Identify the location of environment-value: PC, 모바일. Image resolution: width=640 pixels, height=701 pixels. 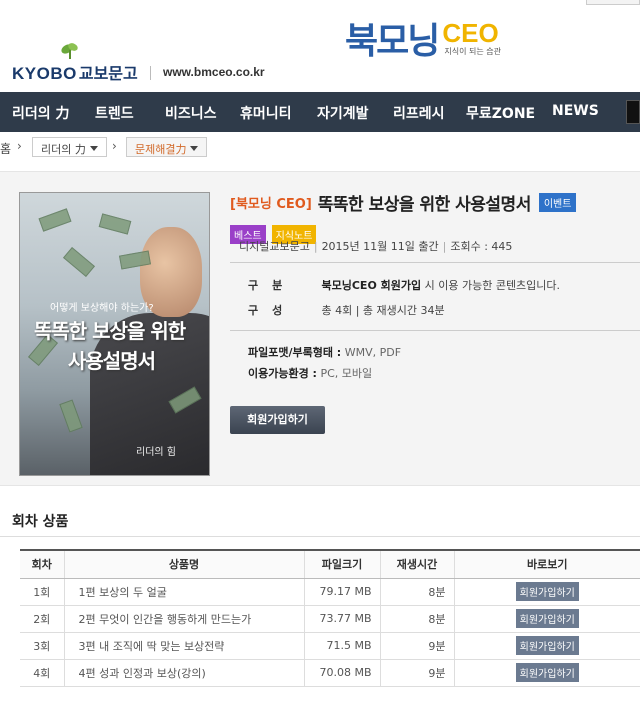
(346, 373).